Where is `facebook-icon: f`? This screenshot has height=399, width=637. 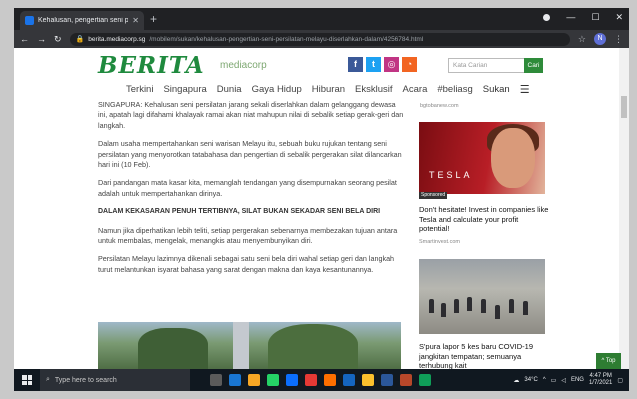 facebook-icon: f is located at coordinates (355, 64).